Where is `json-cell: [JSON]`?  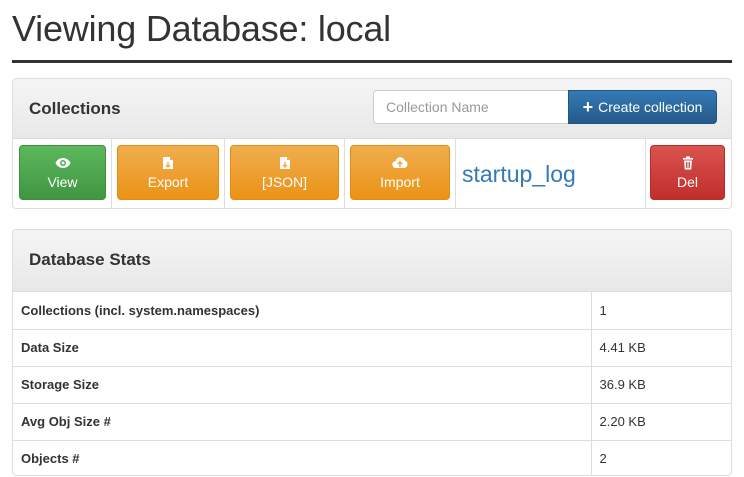
json-cell: [JSON] is located at coordinates (285, 173).